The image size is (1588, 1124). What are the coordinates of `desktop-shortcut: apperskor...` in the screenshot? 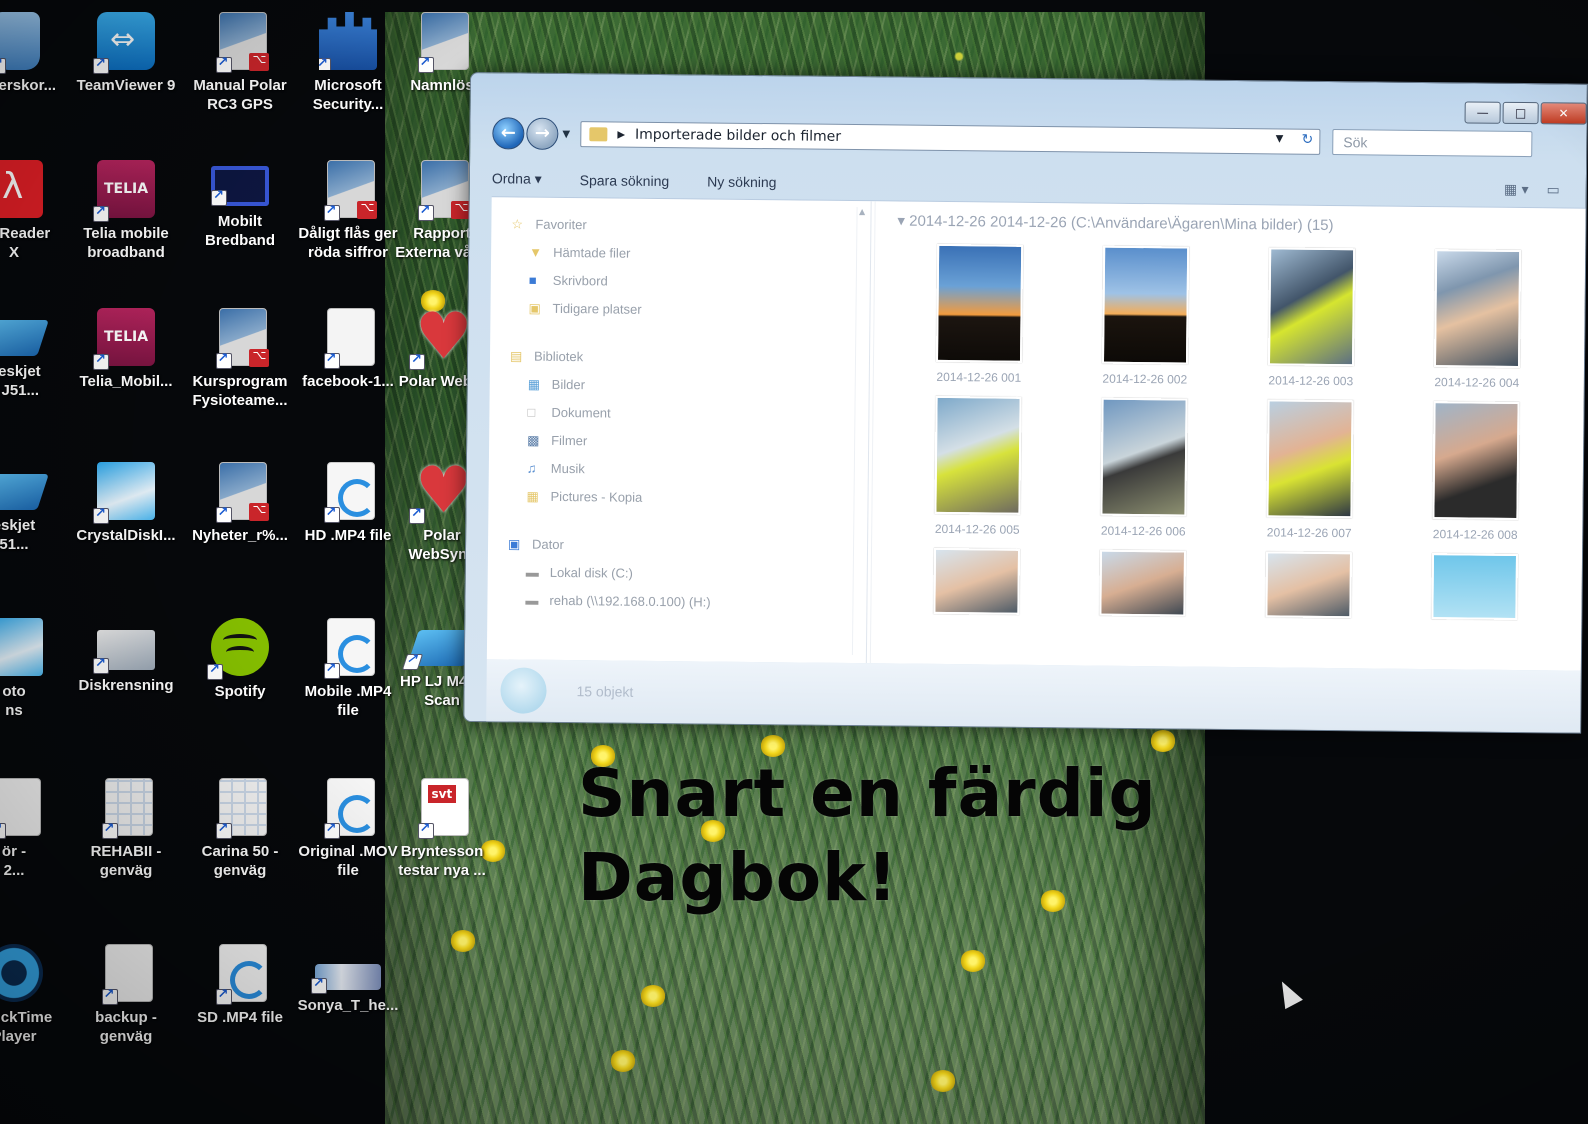 It's located at (34, 53).